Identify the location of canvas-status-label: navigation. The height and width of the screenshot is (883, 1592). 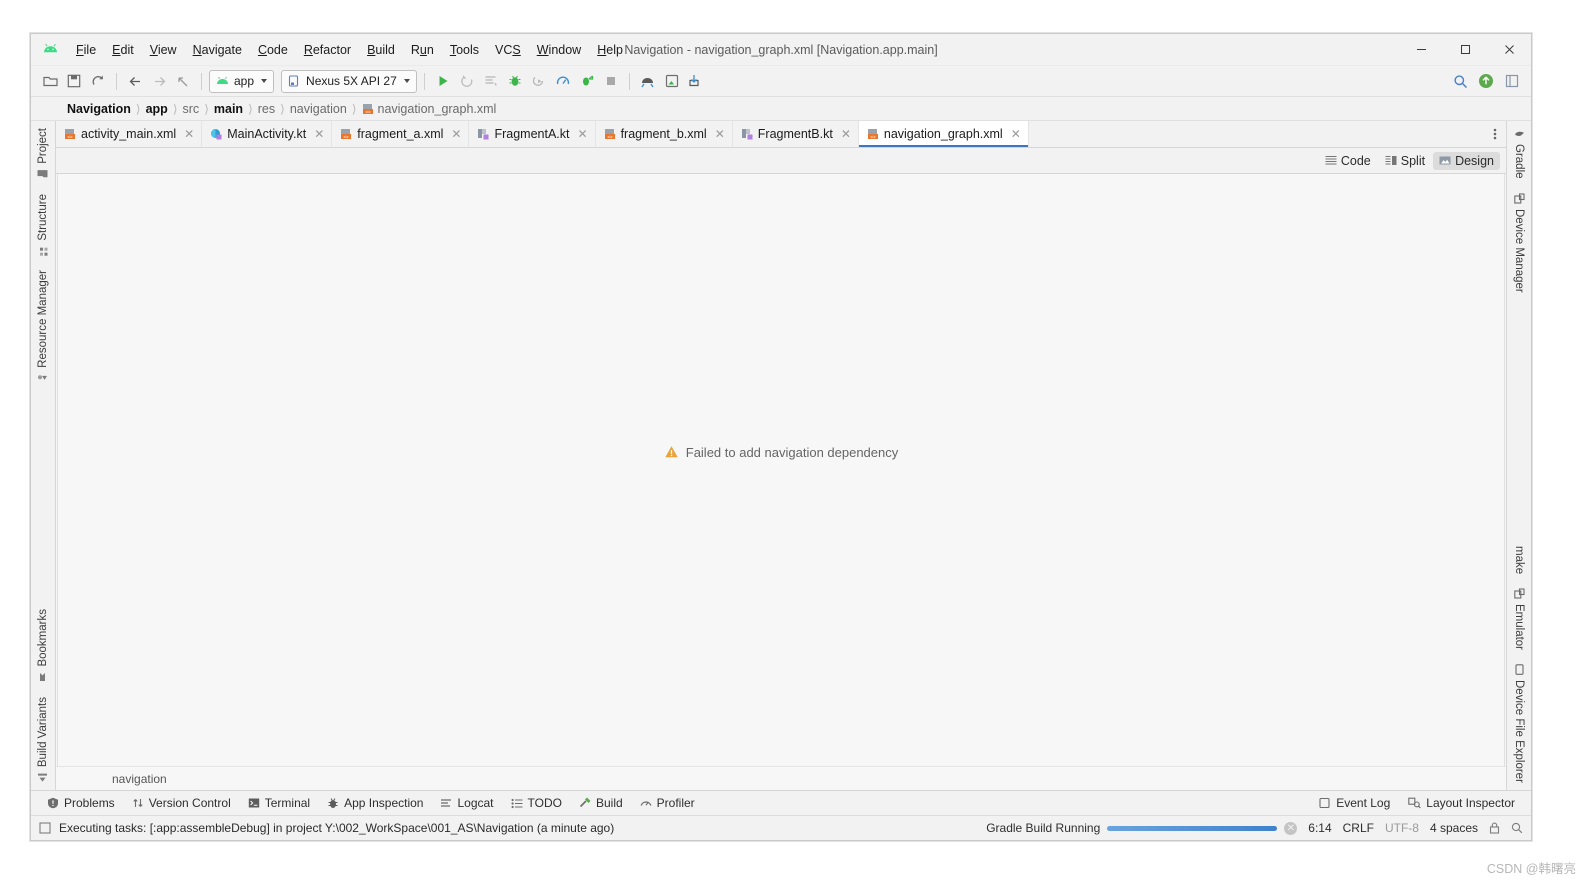
(139, 778).